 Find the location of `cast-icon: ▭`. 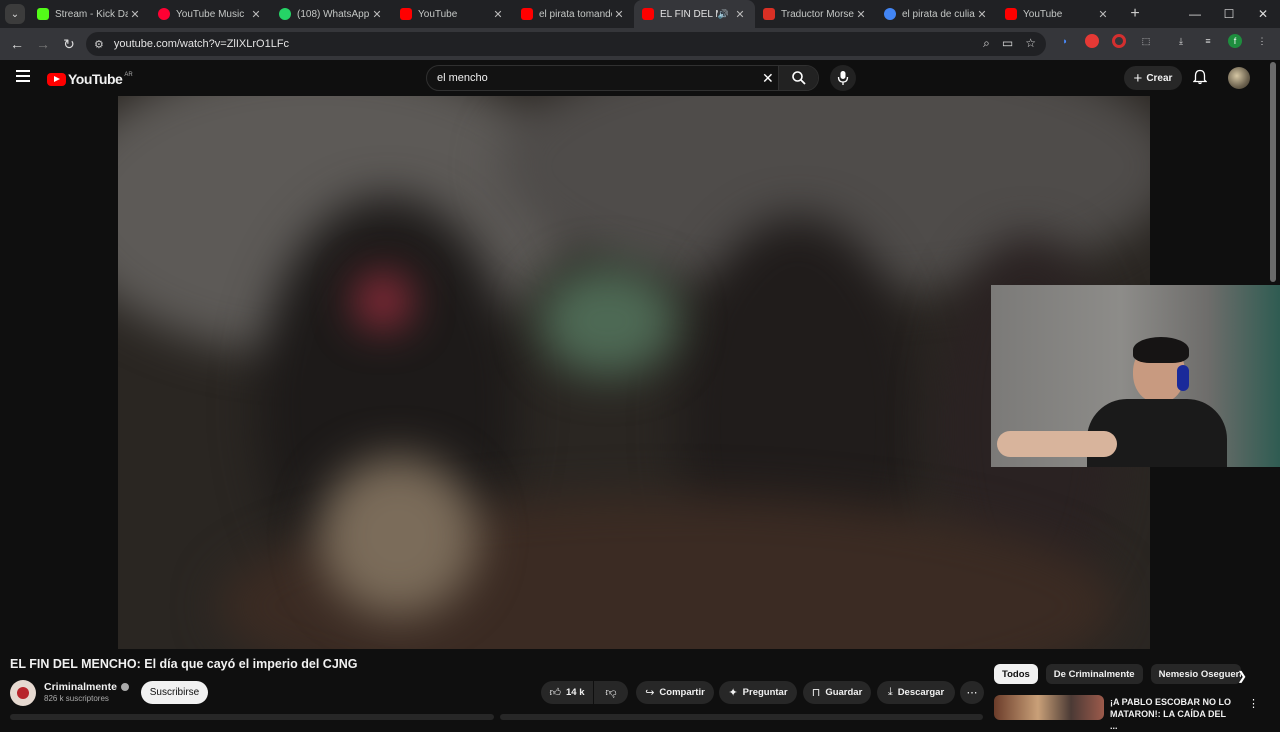

cast-icon: ▭ is located at coordinates (1007, 43).